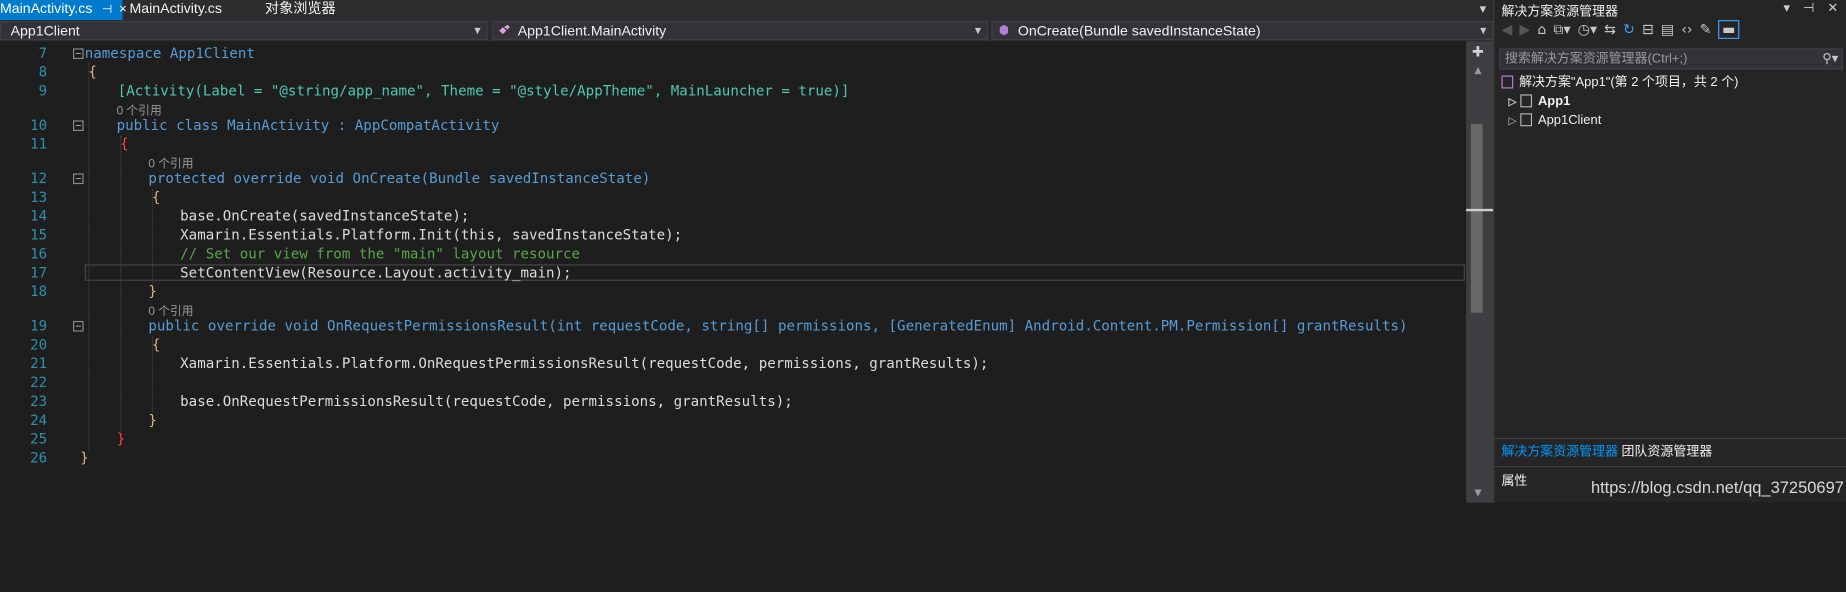  Describe the element at coordinates (39, 344) in the screenshot. I see `line-number: 20` at that location.